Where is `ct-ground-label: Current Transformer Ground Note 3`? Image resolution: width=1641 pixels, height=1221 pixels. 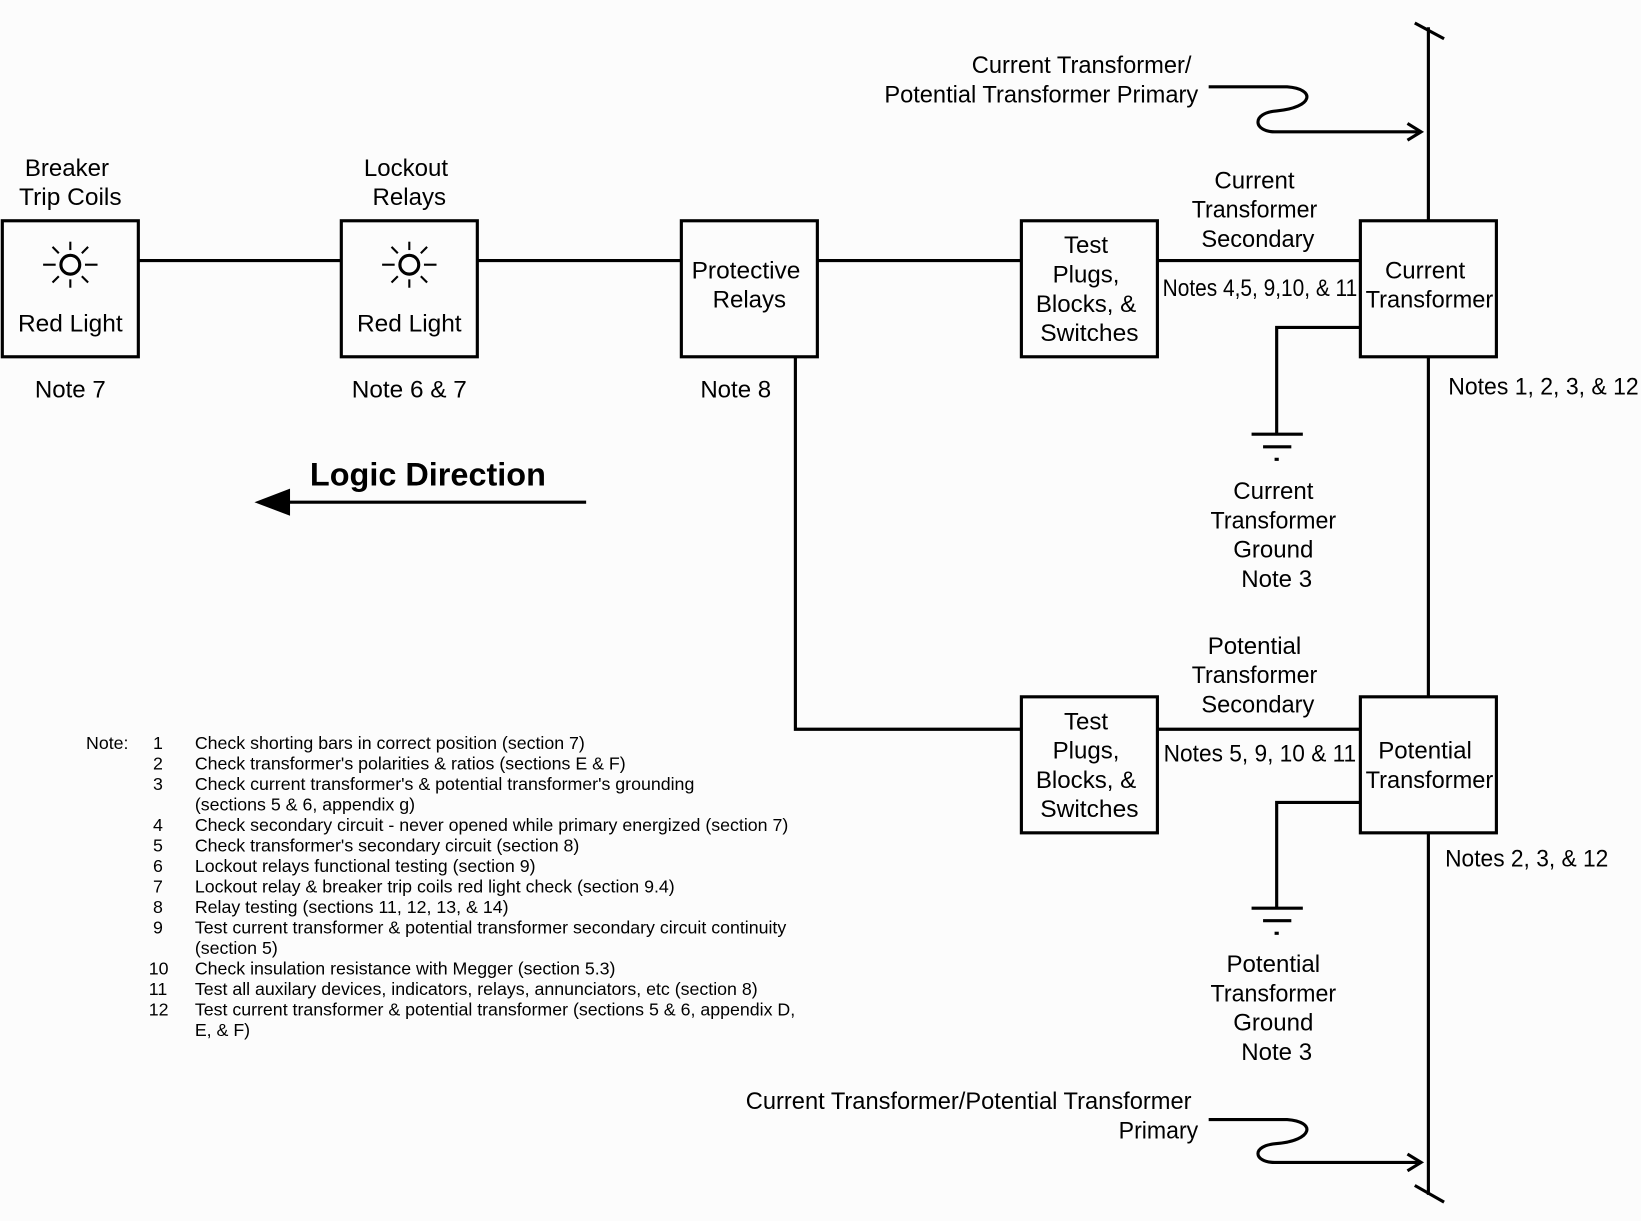
ct-ground-label: Current Transformer Ground Note 3 is located at coordinates (1277, 535).